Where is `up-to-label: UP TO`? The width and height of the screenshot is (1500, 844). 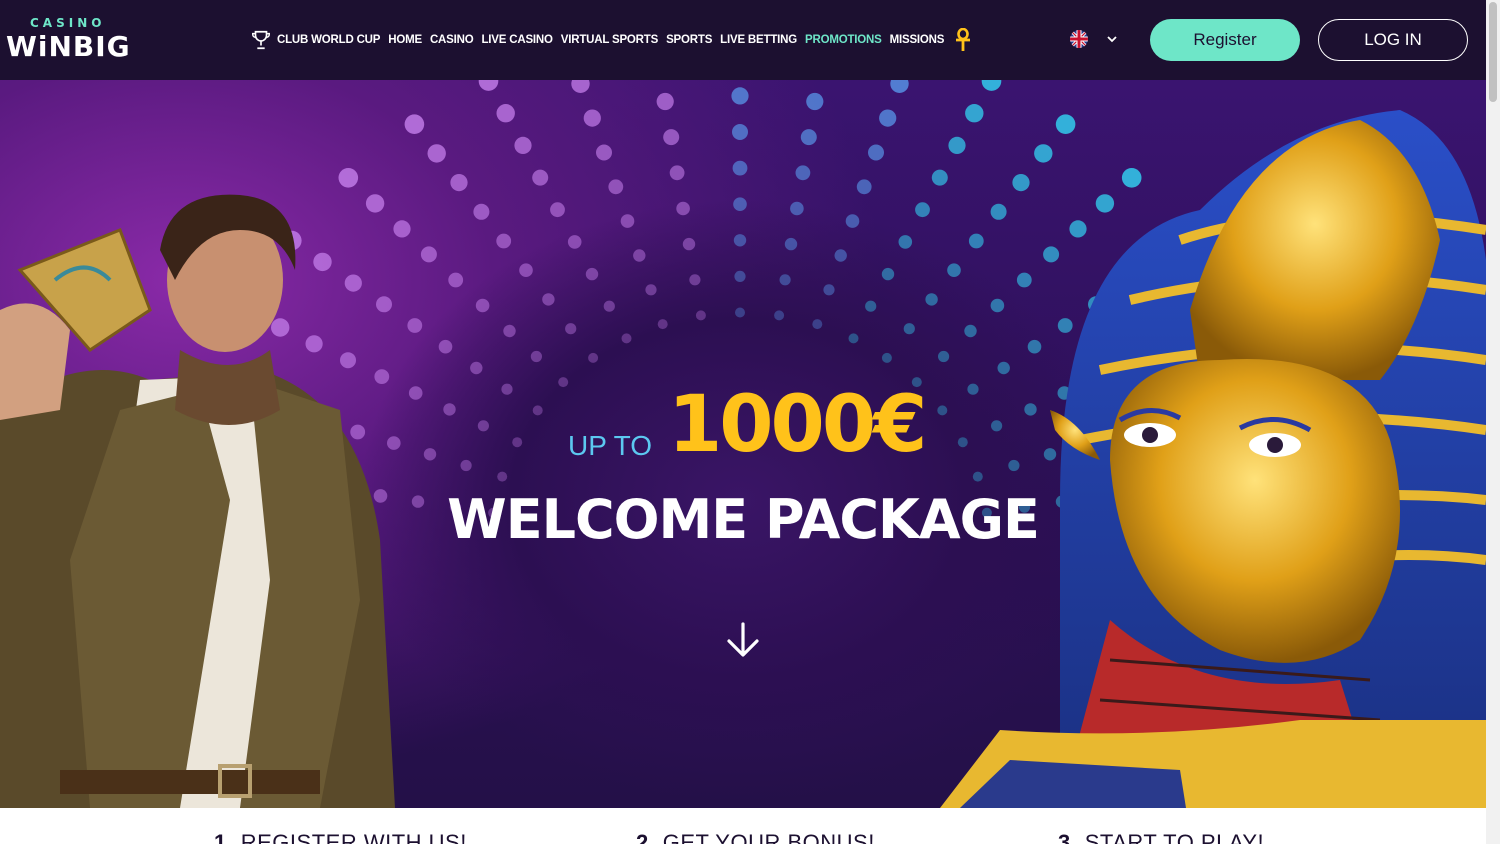
up-to-label: UP TO is located at coordinates (610, 445).